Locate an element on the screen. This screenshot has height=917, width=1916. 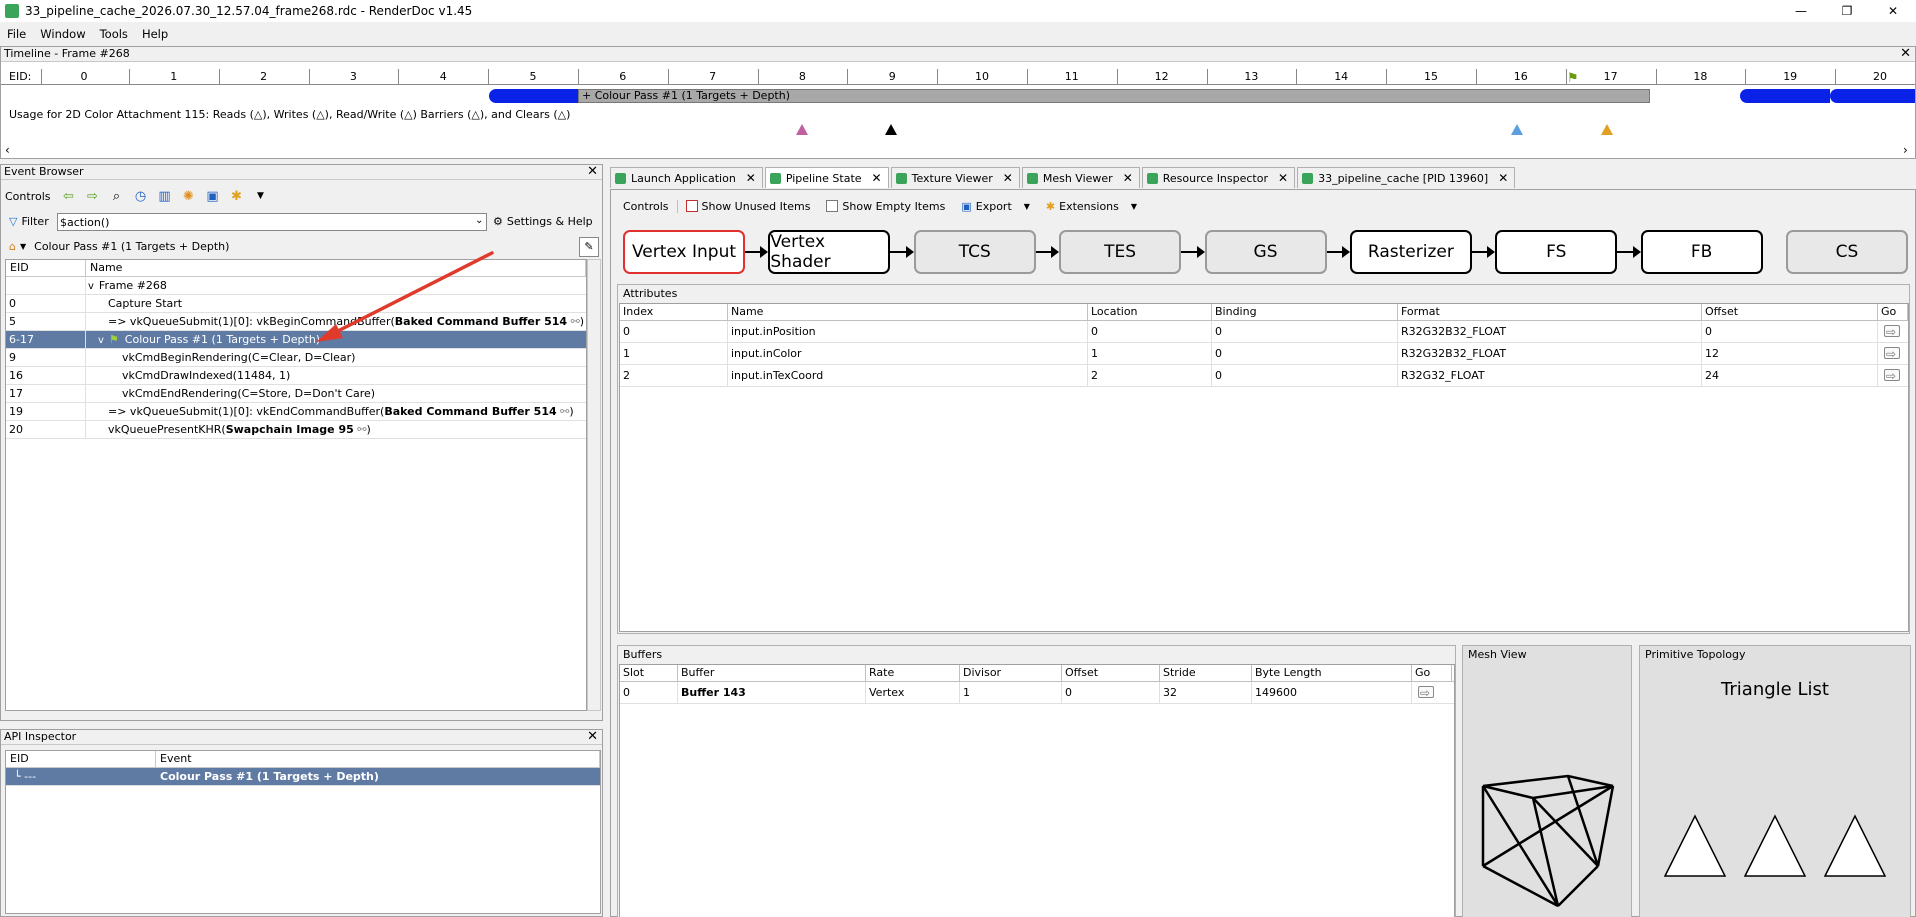
table-row: 1 input.inColor 1 0 R32G32B32_FLOAT 12 is located at coordinates (1264, 354).